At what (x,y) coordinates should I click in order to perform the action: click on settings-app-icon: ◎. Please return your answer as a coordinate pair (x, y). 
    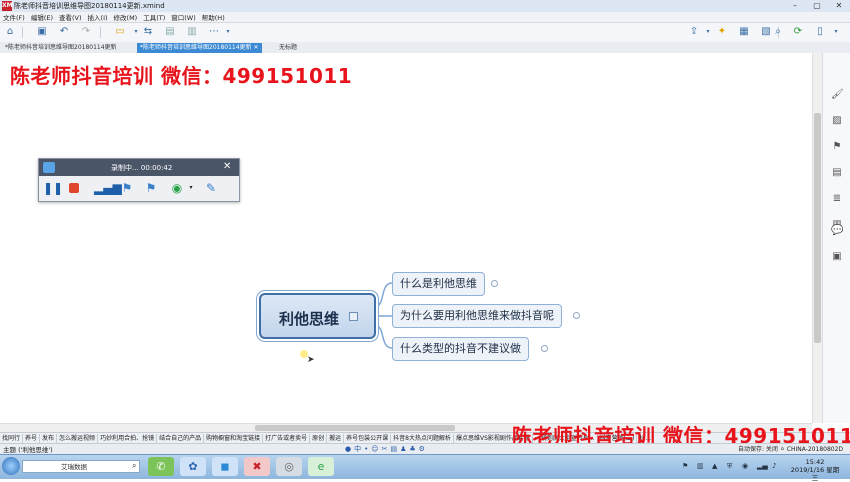
    Looking at the image, I should click on (289, 466).